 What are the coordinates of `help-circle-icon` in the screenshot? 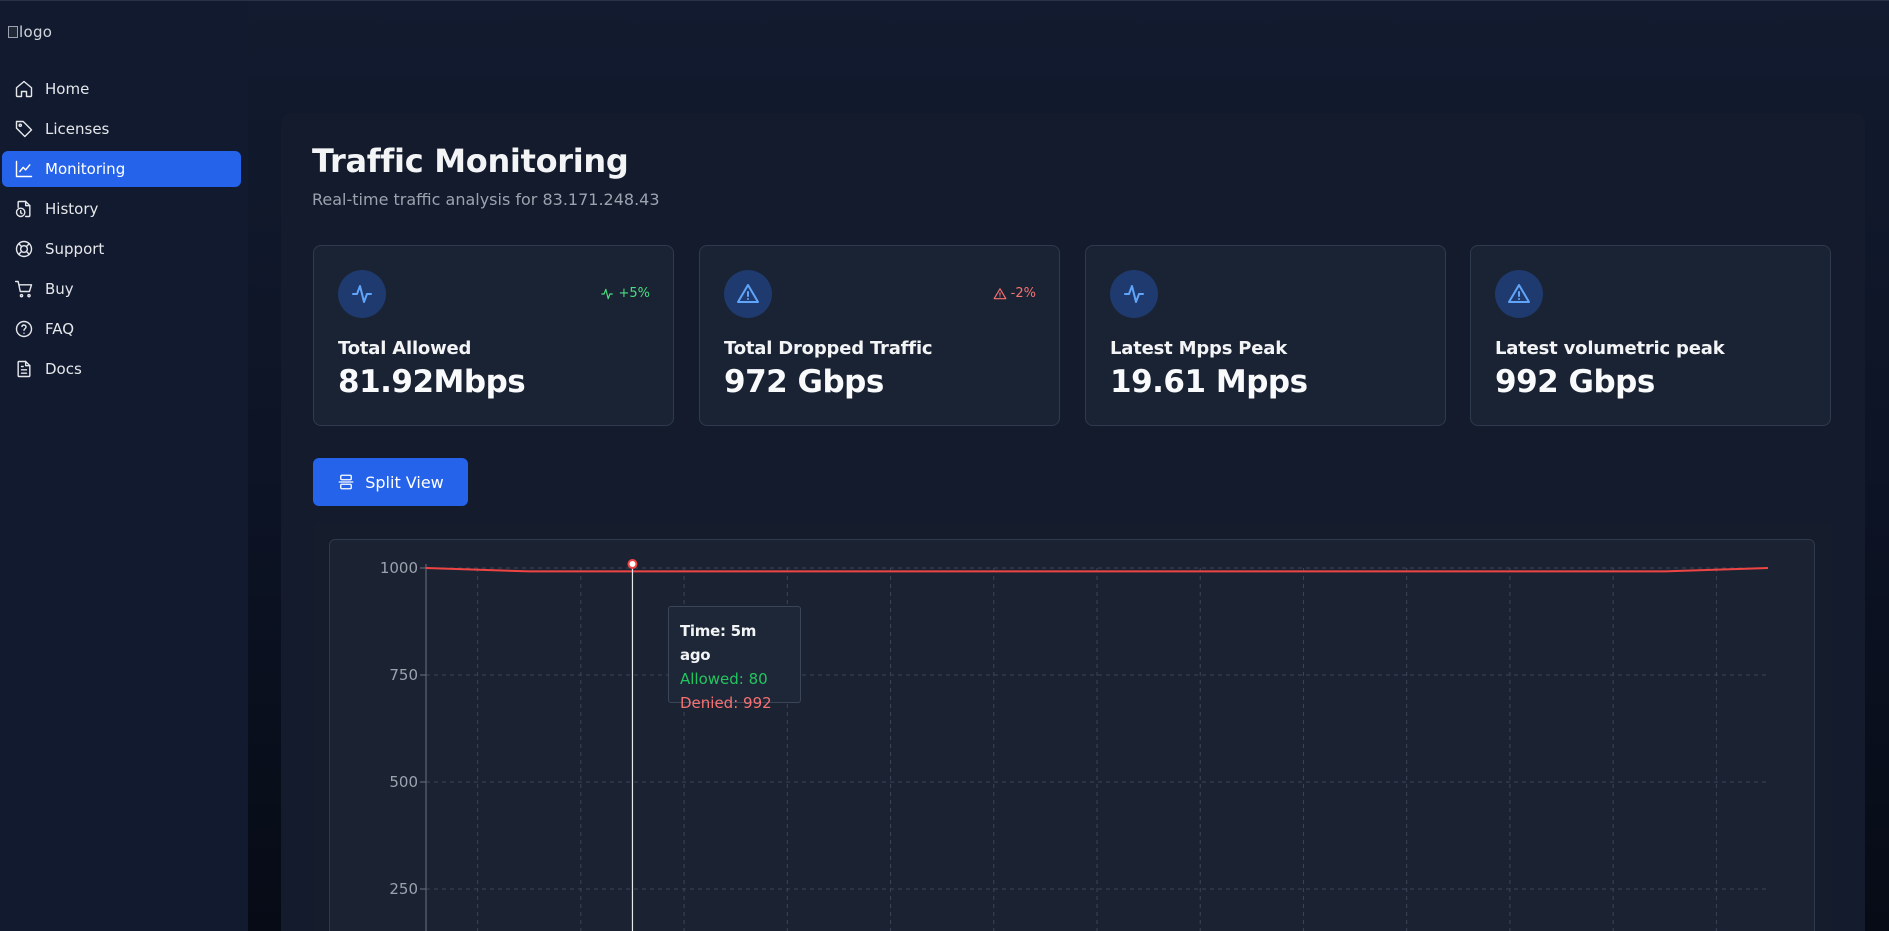 It's located at (24, 329).